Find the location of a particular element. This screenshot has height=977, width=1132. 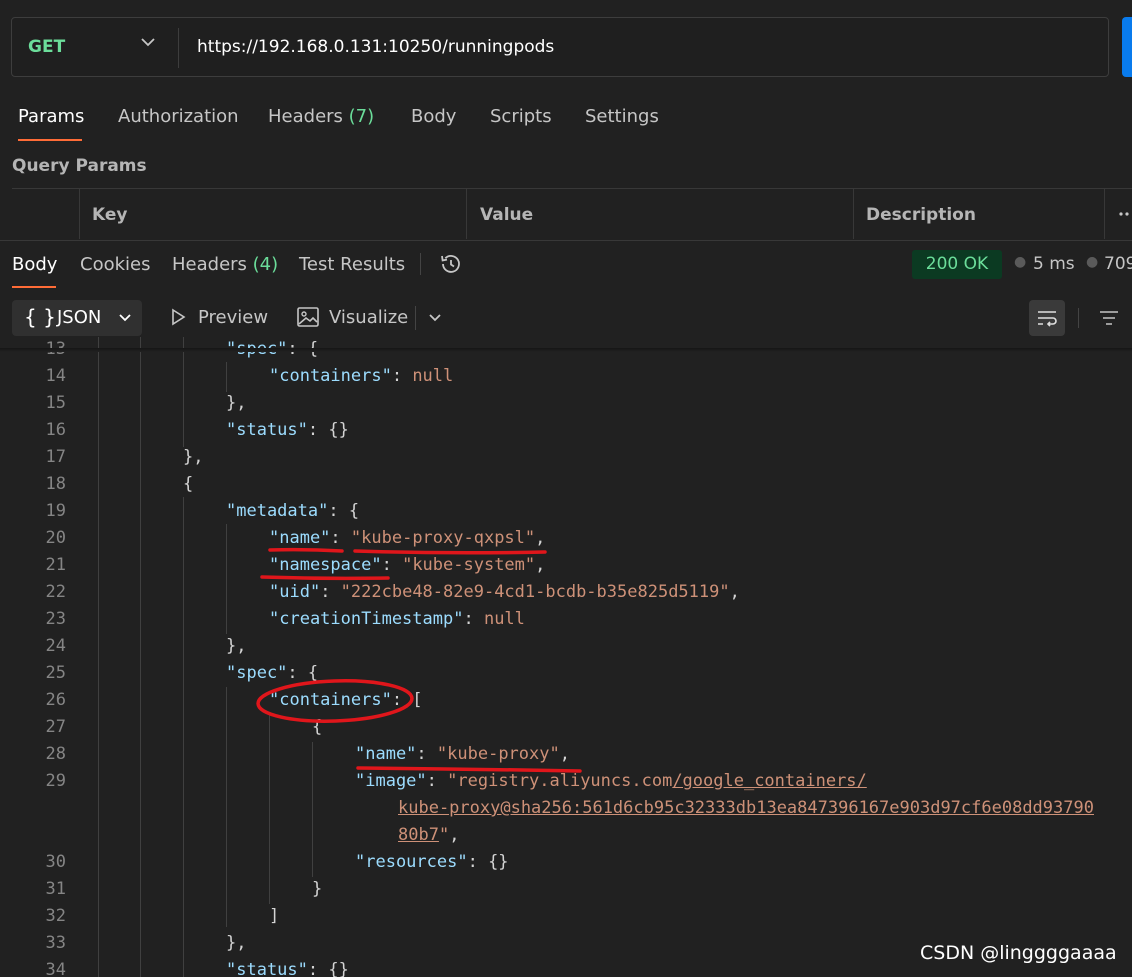

tabs-divider is located at coordinates (420, 264).